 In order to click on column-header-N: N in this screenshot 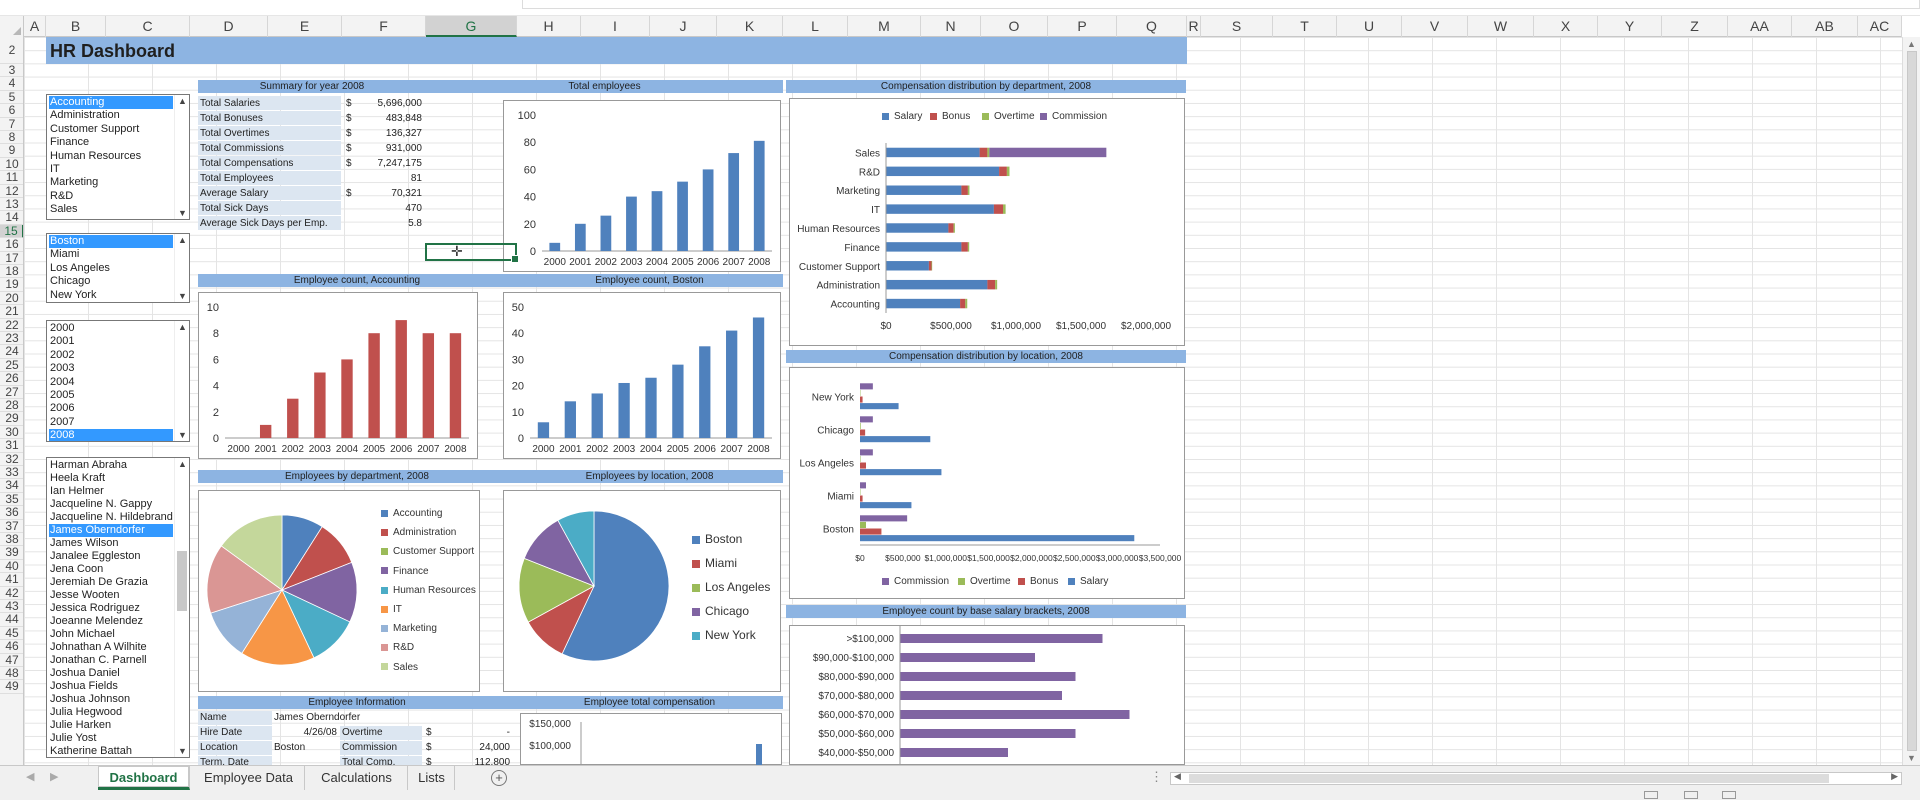, I will do `click(951, 26)`.